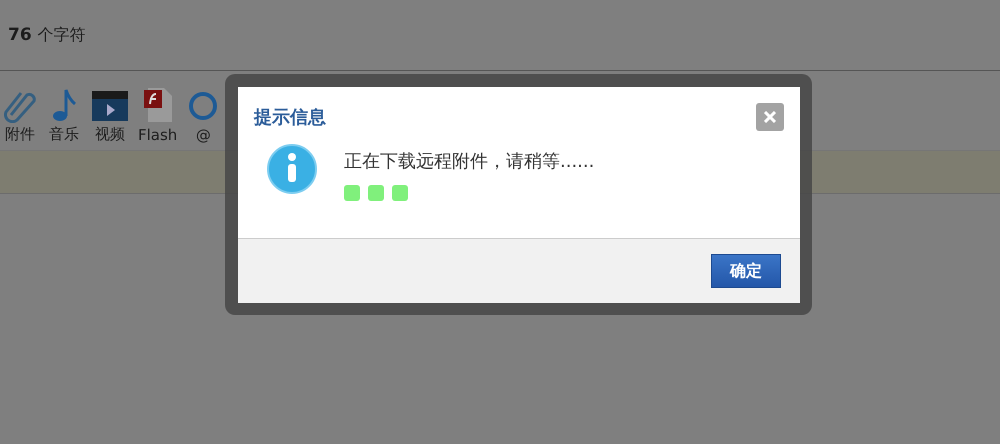 The height and width of the screenshot is (444, 1000). Describe the element at coordinates (64, 105) in the screenshot. I see `music-note-icon` at that location.